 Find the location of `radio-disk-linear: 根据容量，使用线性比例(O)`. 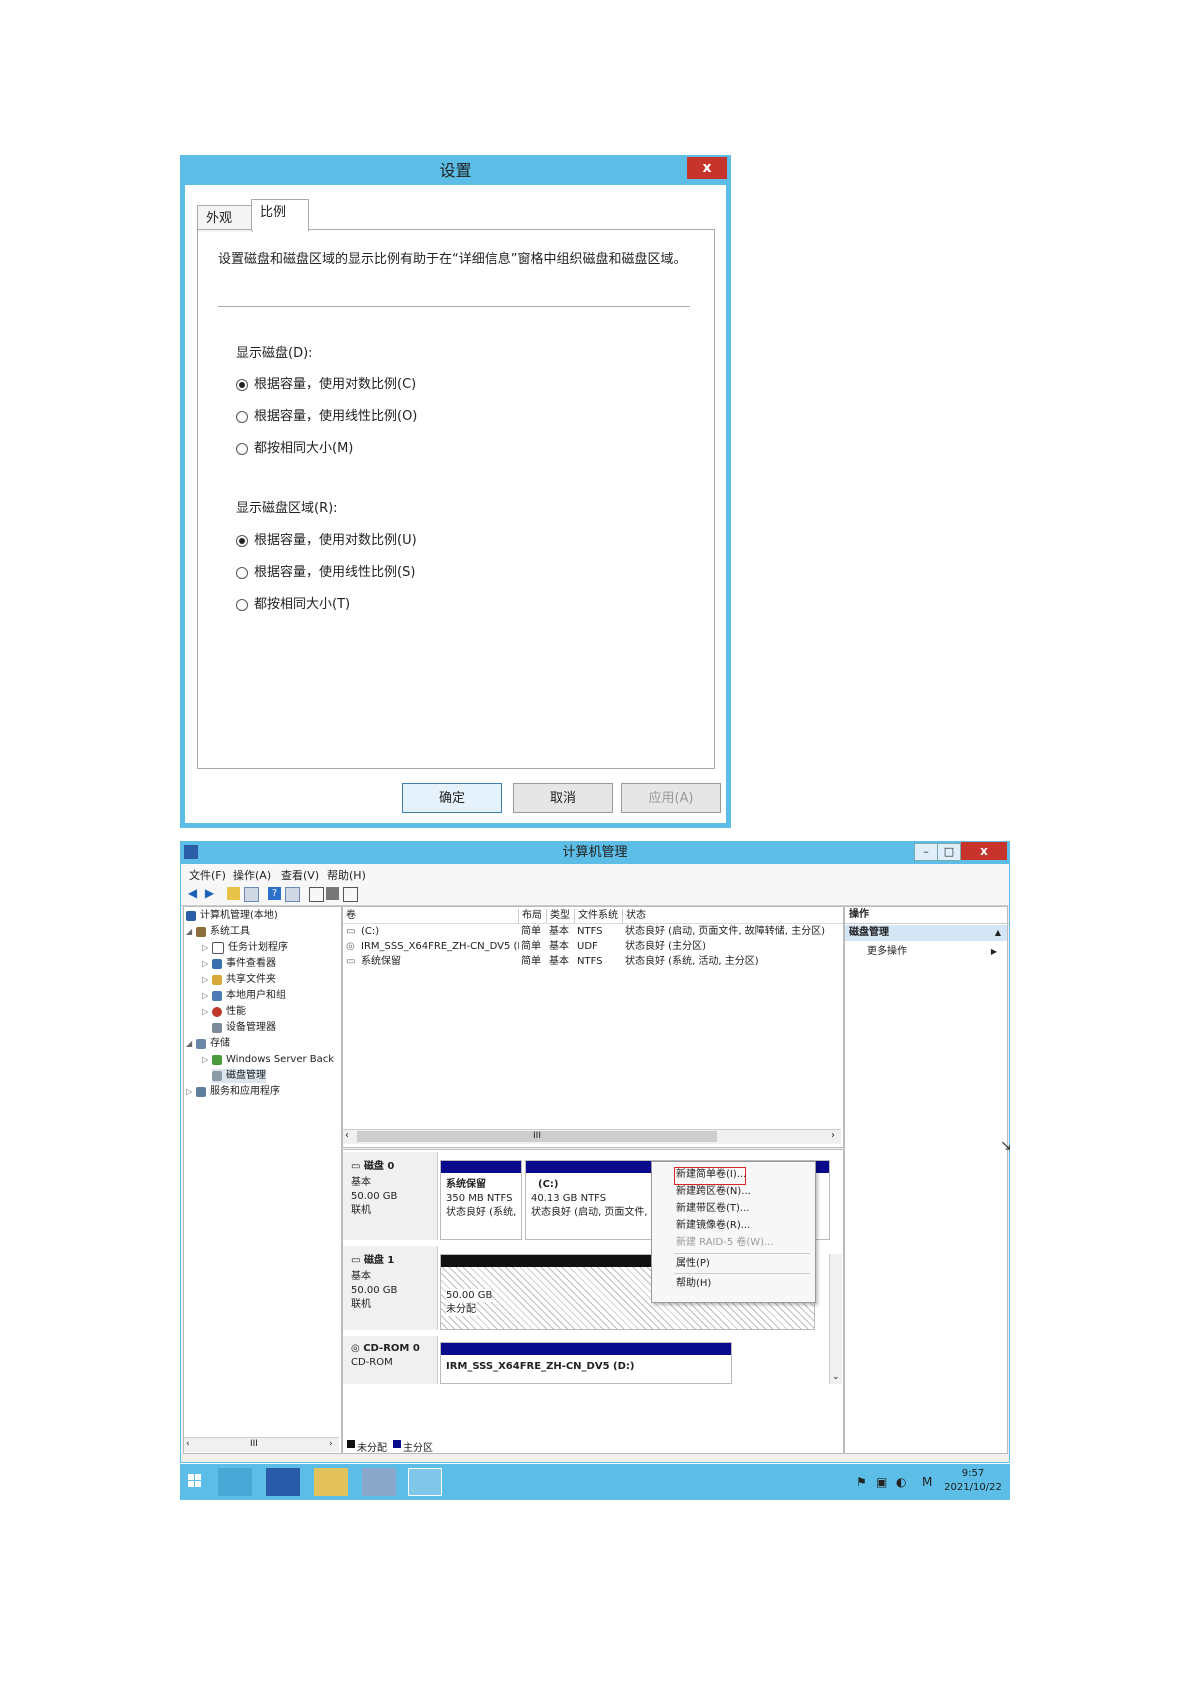

radio-disk-linear: 根据容量，使用线性比例(O) is located at coordinates (326, 417).